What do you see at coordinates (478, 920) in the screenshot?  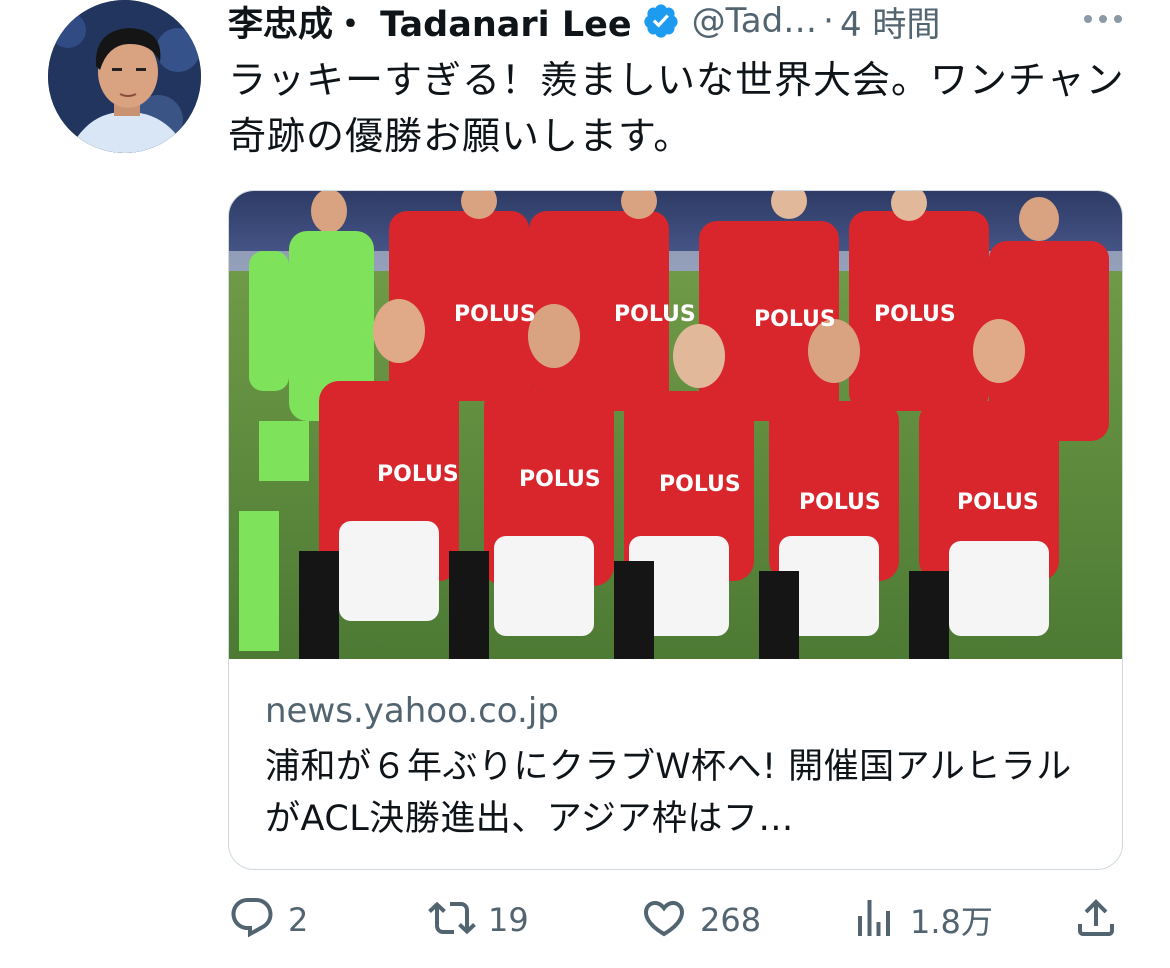 I see `retweet-button: 19` at bounding box center [478, 920].